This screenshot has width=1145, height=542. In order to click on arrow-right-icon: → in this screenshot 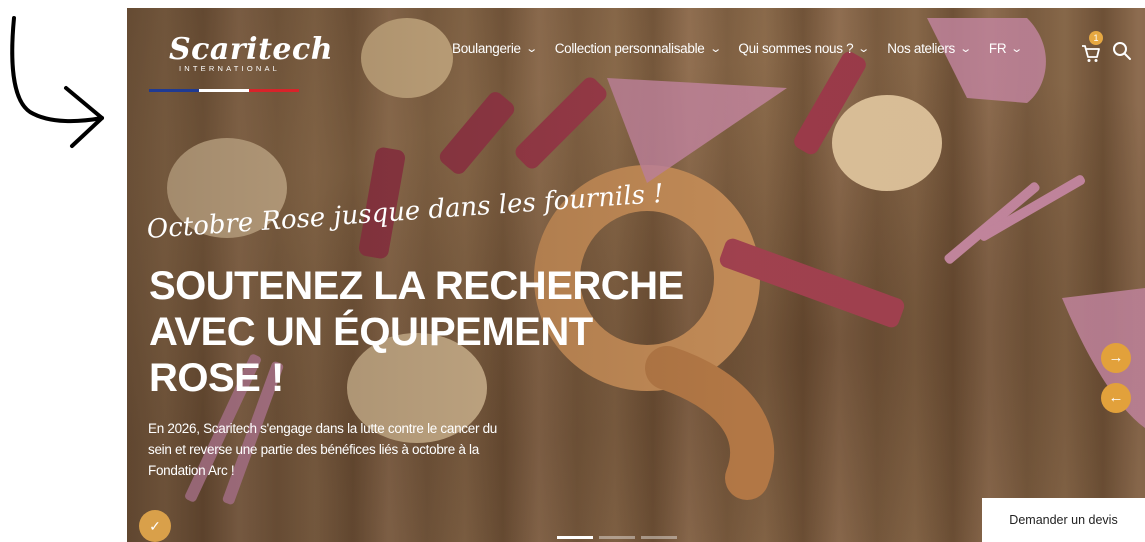, I will do `click(1116, 358)`.